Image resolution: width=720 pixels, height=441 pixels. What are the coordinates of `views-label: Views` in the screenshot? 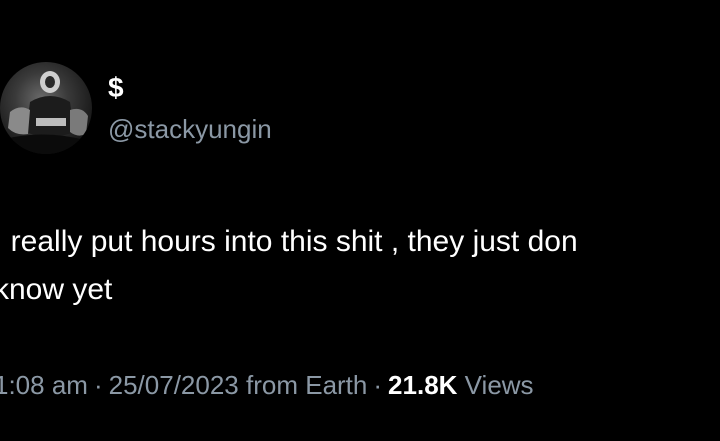 It's located at (499, 385).